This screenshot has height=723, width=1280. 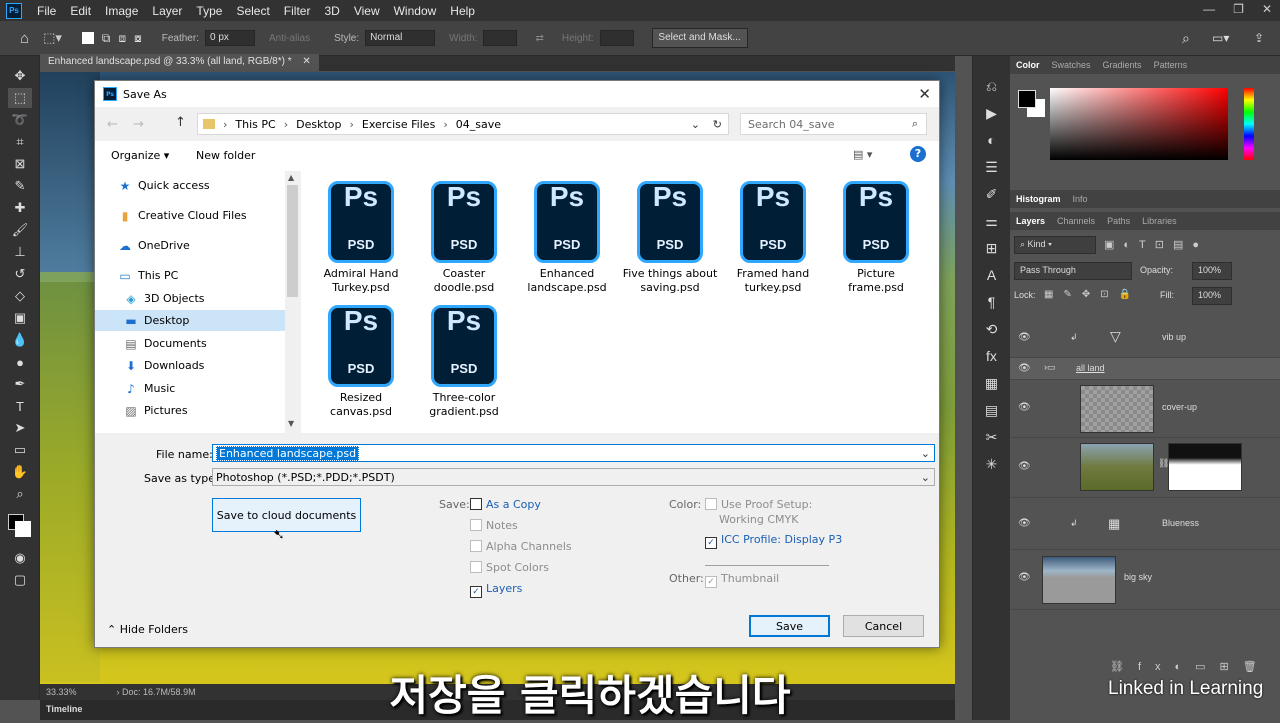 I want to click on save-button: Save, so click(x=789, y=626).